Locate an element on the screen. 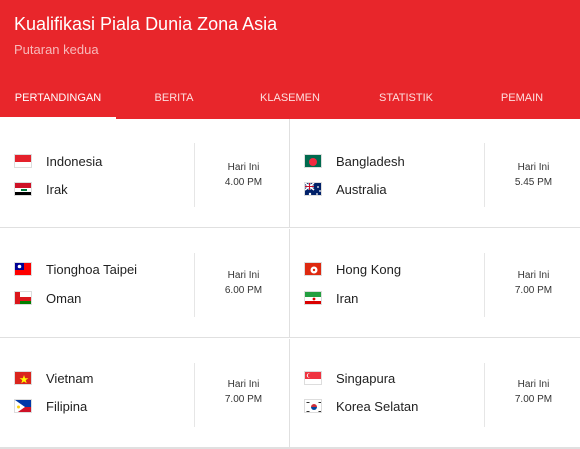 The height and width of the screenshot is (449, 580). home-team-name: Bangladesh is located at coordinates (370, 161).